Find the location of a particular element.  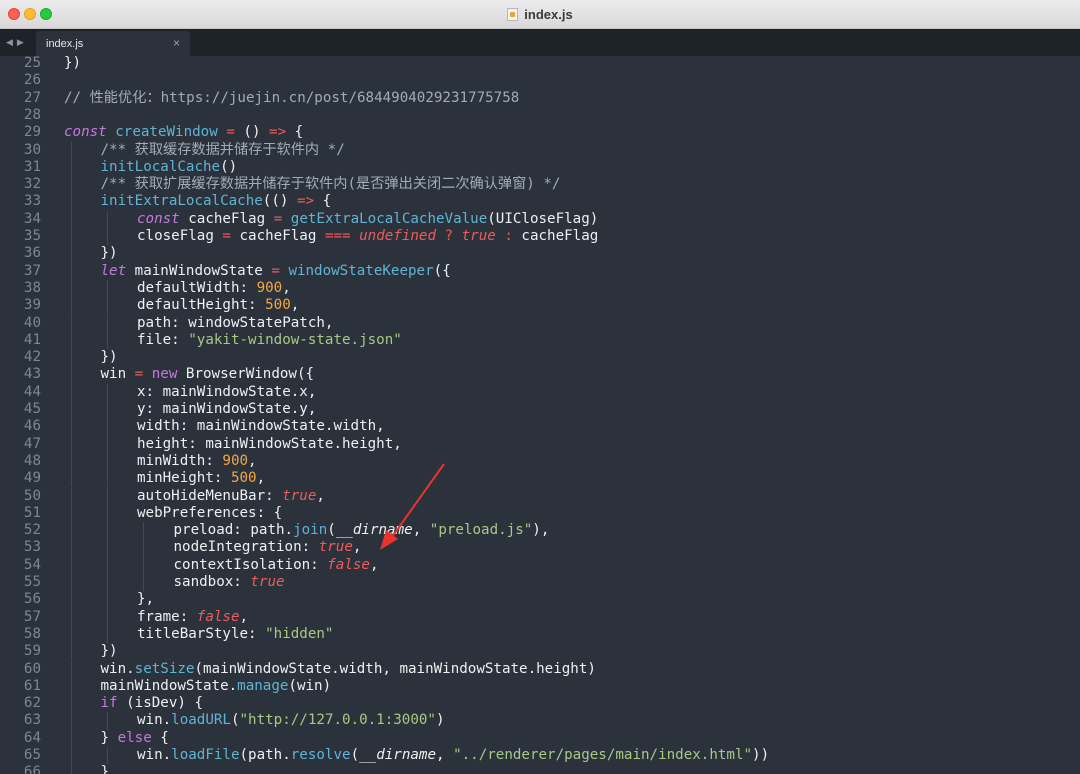

code-line: 26 is located at coordinates (540, 80).